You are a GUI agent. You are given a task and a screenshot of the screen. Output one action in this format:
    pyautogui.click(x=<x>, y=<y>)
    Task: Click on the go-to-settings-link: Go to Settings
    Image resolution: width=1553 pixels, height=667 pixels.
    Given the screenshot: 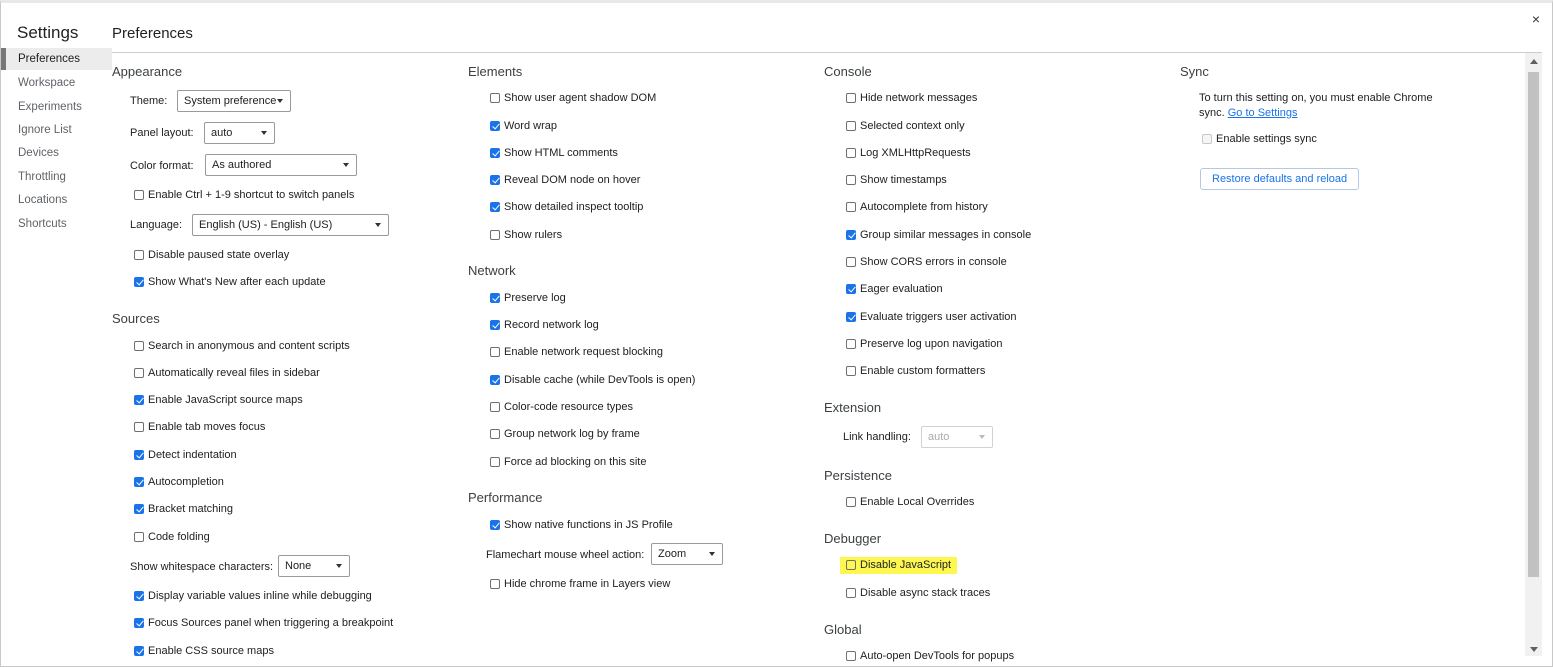 What is the action you would take?
    pyautogui.click(x=1263, y=113)
    